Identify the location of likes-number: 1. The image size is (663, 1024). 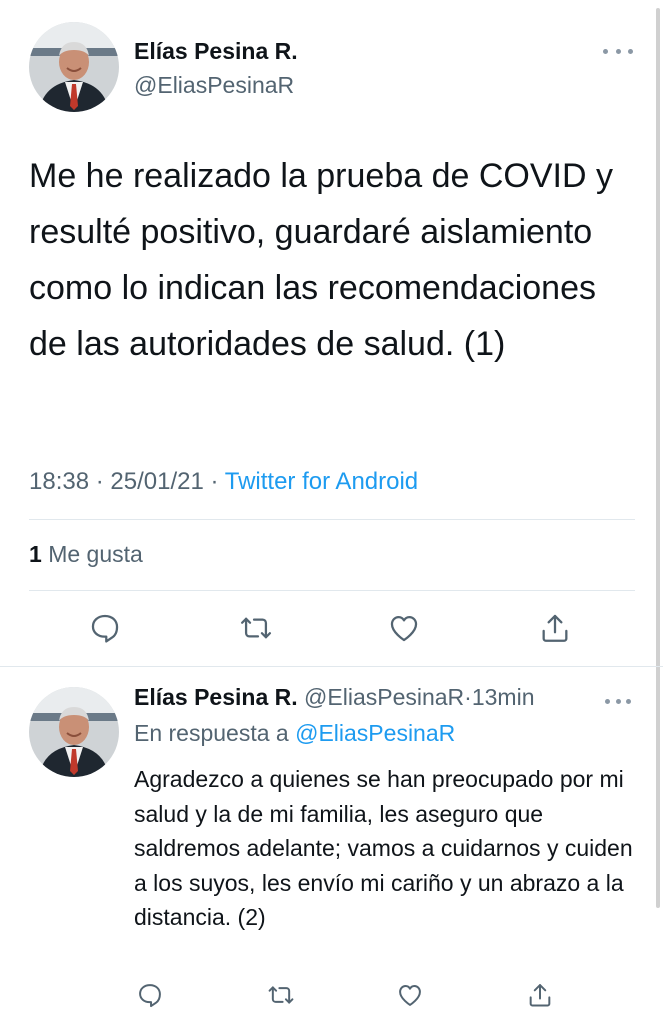
(35, 554).